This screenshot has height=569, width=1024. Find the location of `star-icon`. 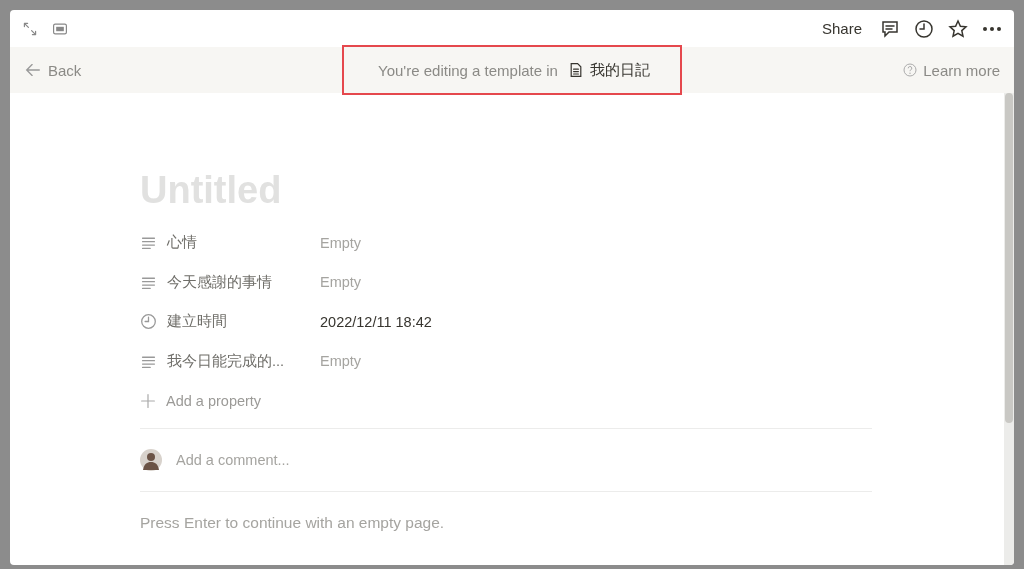

star-icon is located at coordinates (958, 28).